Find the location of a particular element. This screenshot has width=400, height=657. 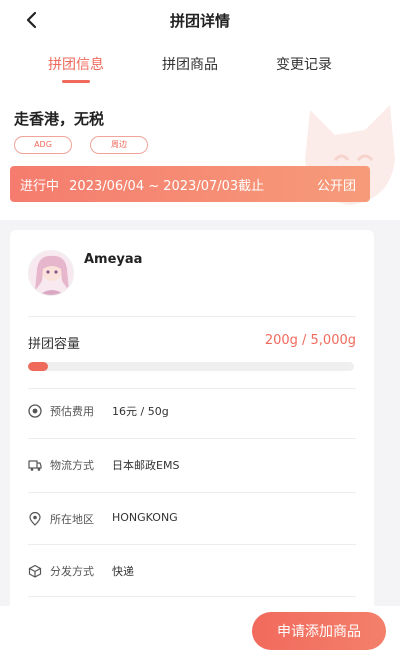

detail-row-distribution: 分发方式 快递 is located at coordinates (192, 572).